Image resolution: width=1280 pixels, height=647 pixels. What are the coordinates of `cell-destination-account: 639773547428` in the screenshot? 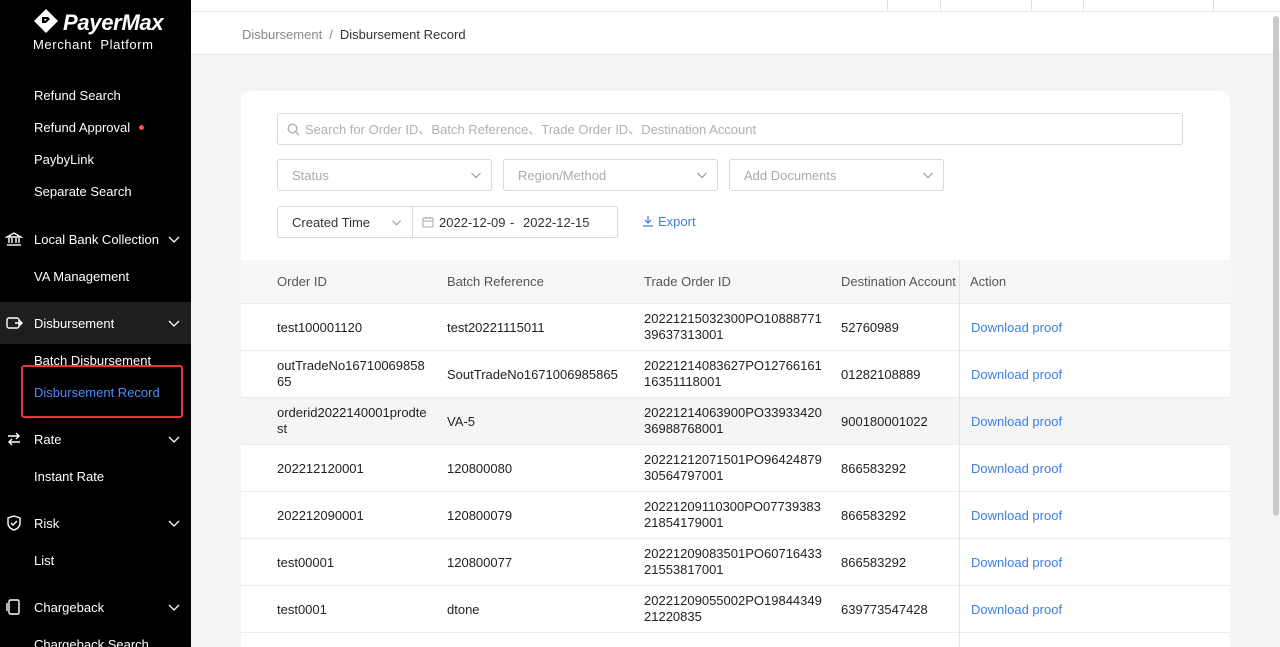 It's located at (884, 609).